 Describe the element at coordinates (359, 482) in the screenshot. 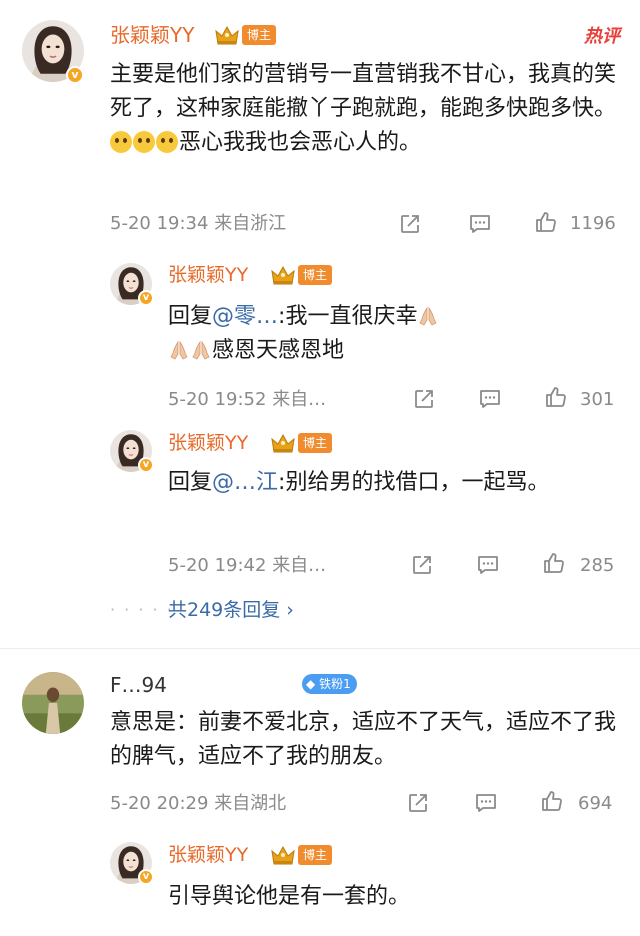

I see `reply-text: 回复@…江:别给男的找借口，一起骂。` at that location.